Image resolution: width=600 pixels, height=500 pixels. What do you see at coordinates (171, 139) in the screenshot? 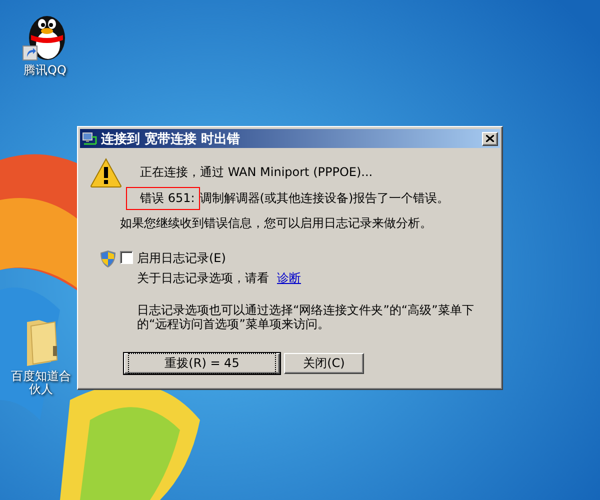
I see `window-title: 连接到 宽带连接 时出错` at bounding box center [171, 139].